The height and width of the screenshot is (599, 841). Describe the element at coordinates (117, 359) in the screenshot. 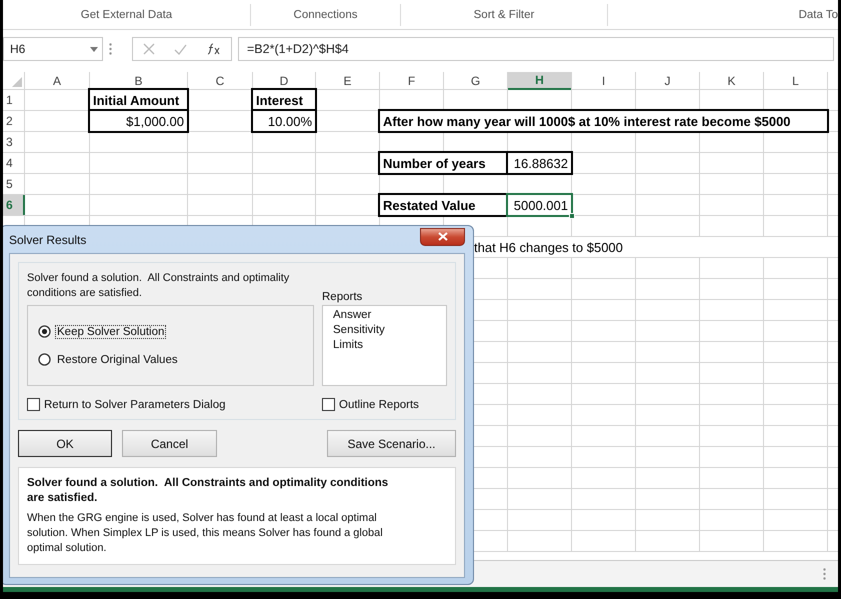

I see `radio-label: Restore Original Values` at that location.